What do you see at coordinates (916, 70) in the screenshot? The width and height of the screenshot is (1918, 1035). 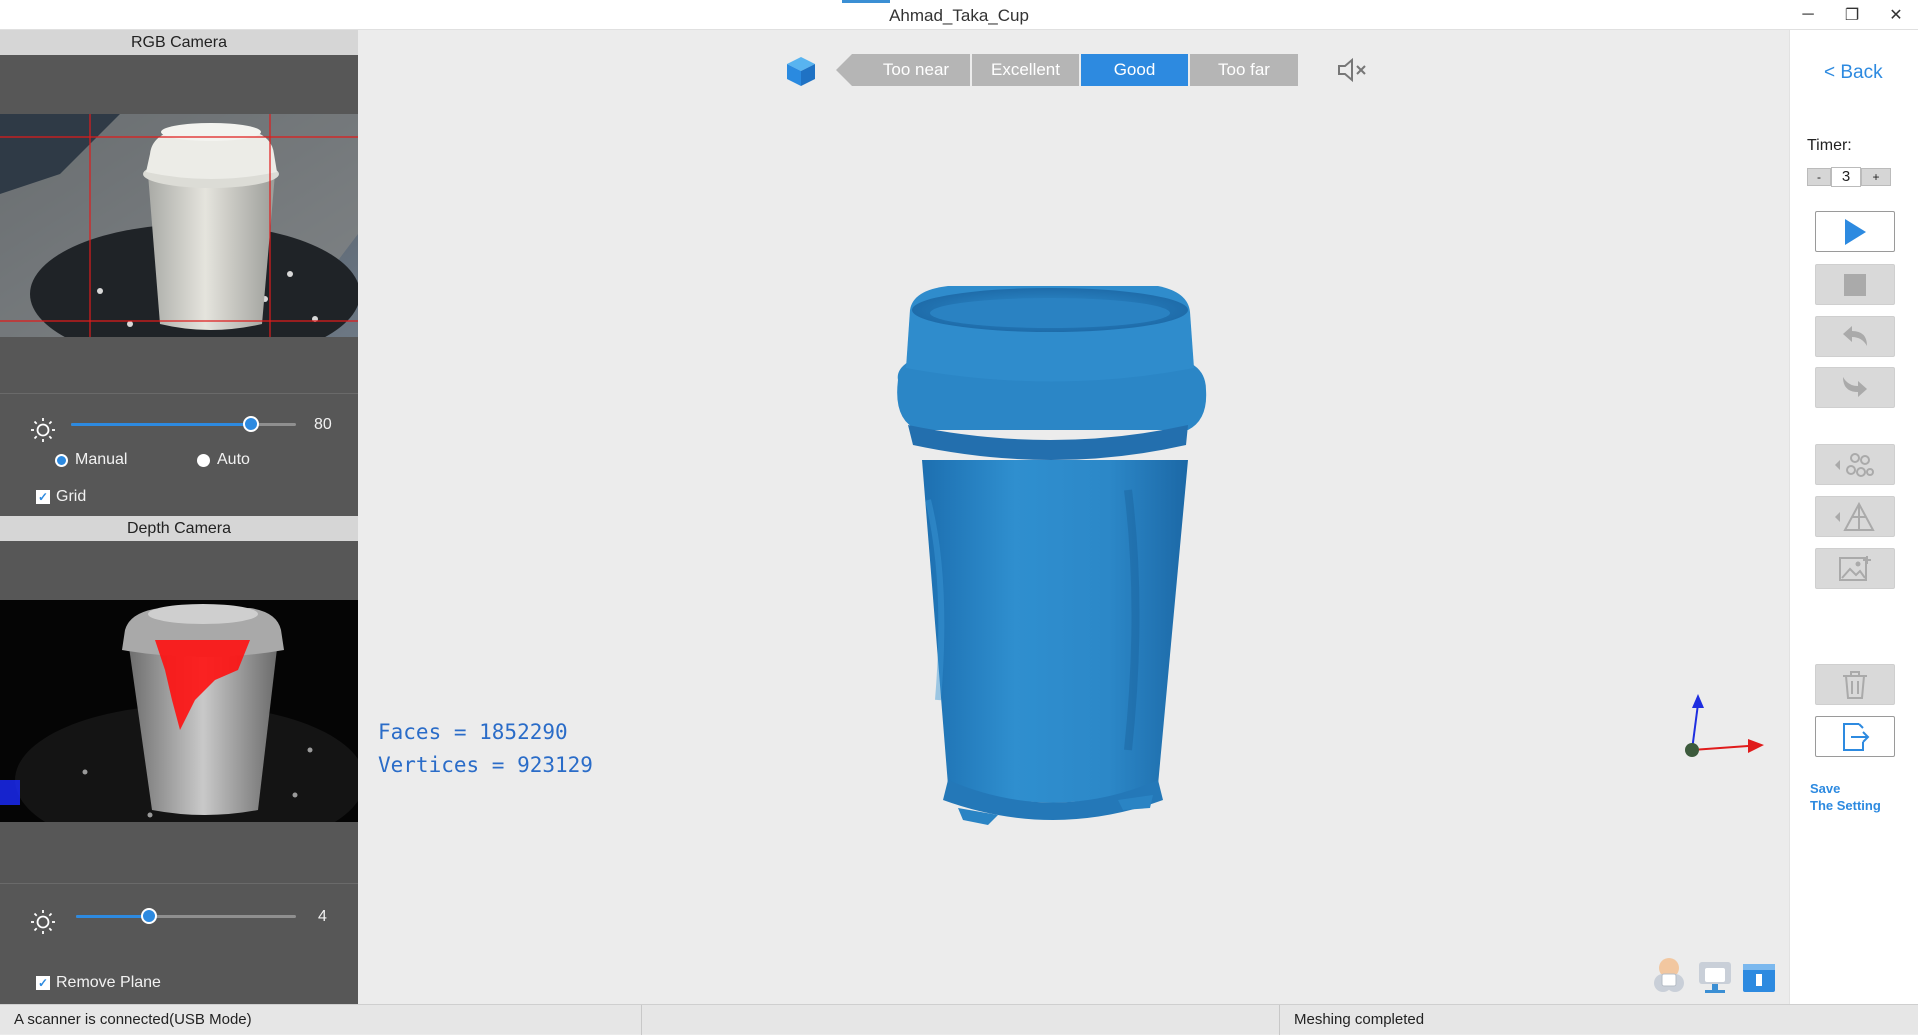 I see `distance-too-near: Too near` at bounding box center [916, 70].